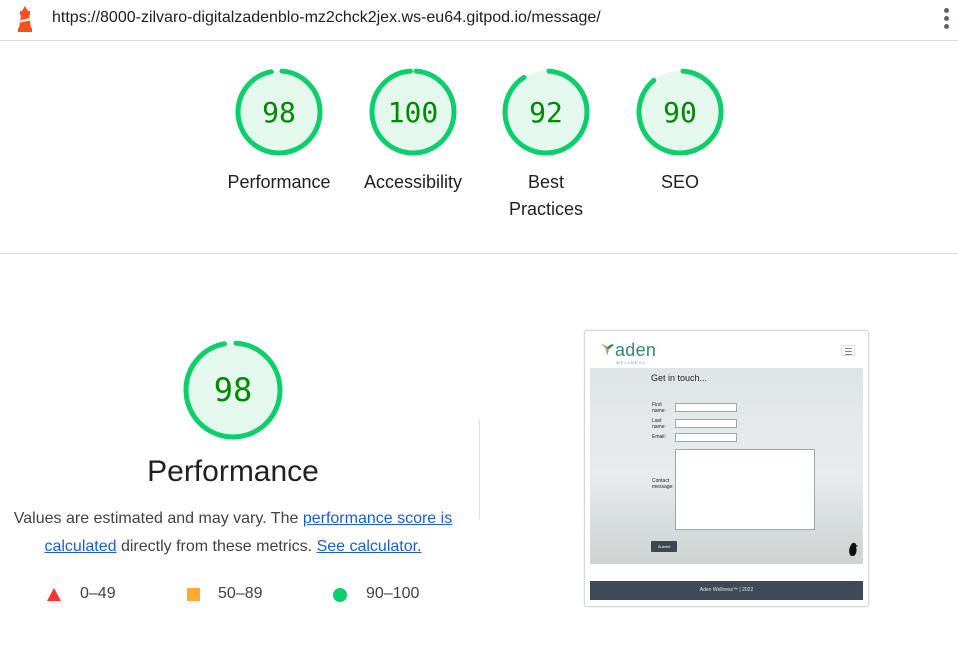  I want to click on performance-score: 98, so click(233, 390).